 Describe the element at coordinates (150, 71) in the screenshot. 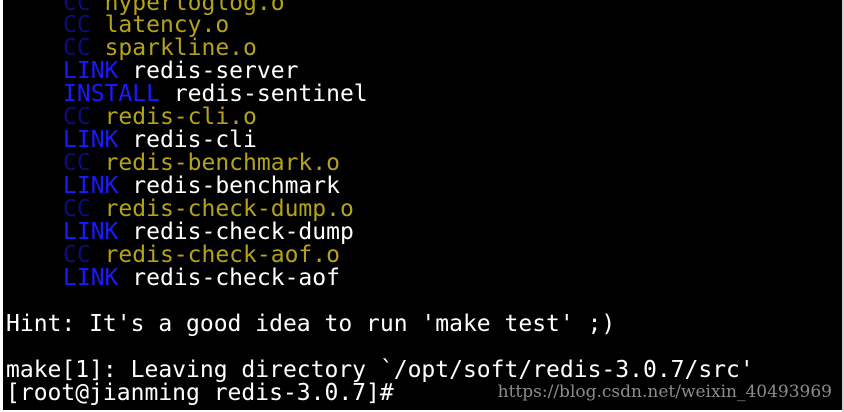

I see `build-line: LINK redis-server` at that location.